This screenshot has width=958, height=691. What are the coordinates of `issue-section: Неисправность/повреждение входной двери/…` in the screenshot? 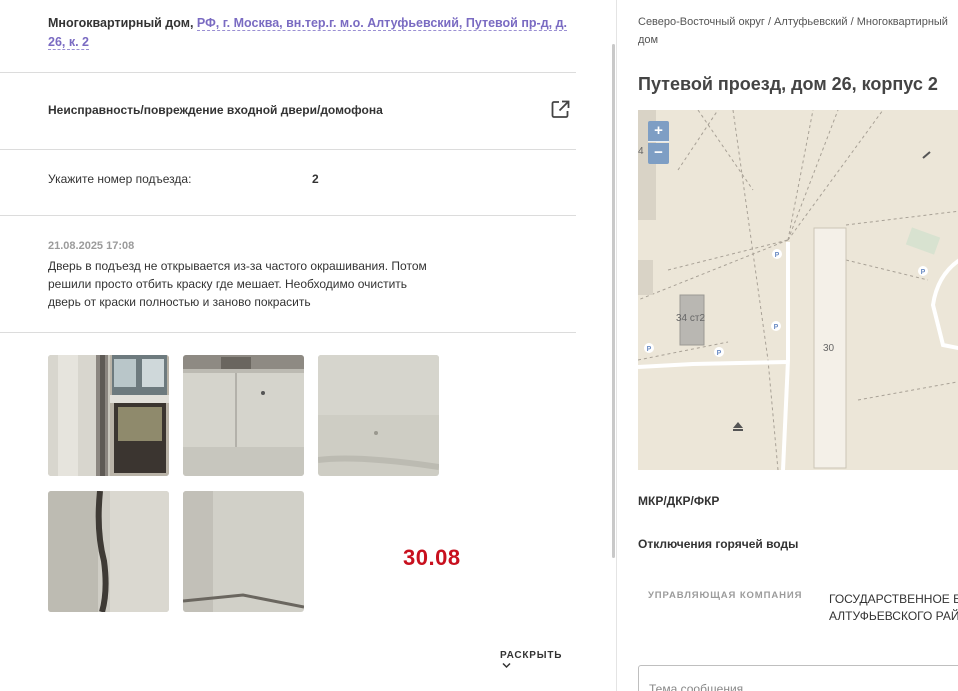 It's located at (288, 111).